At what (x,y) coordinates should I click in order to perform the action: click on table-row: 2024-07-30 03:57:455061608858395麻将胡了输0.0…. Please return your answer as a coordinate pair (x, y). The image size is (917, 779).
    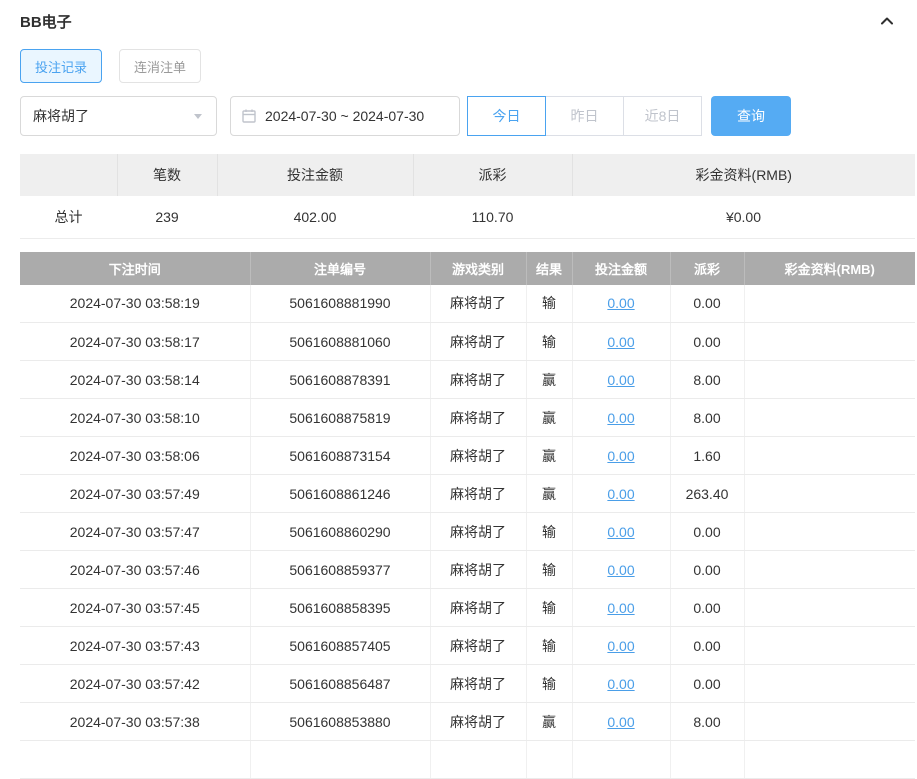
    Looking at the image, I should click on (467, 608).